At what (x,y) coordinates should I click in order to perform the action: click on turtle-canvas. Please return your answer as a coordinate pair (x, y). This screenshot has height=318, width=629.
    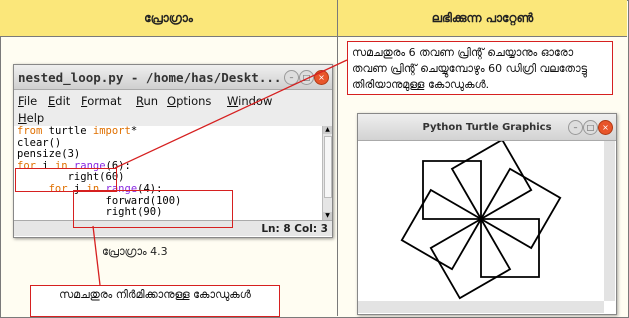
    Looking at the image, I should click on (481, 220).